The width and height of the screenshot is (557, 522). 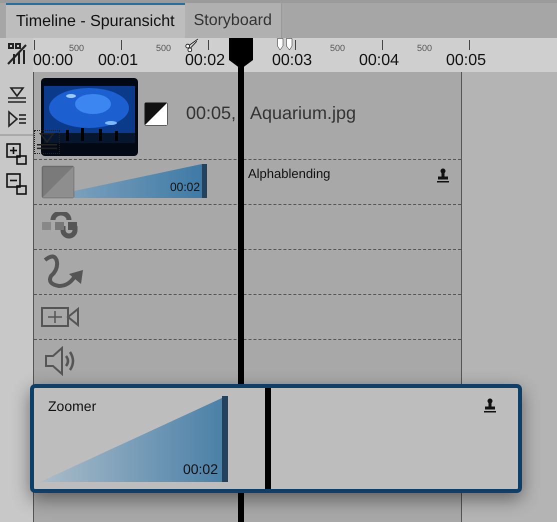 I want to click on tab: Timeline - Spuransicht, so click(x=95, y=20).